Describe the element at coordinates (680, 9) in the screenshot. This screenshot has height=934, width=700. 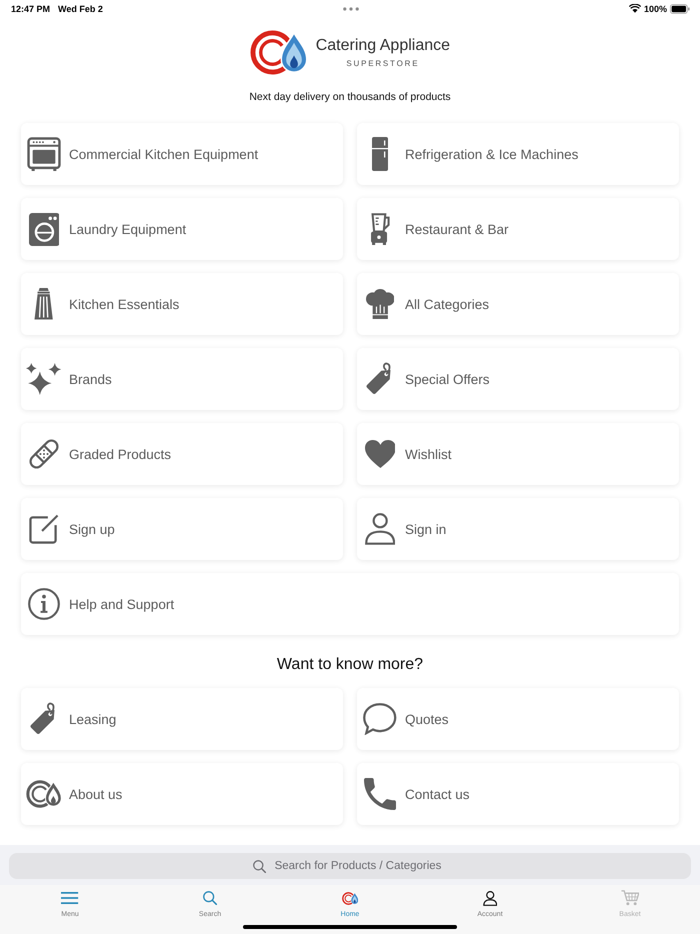
I see `battery-icon` at that location.